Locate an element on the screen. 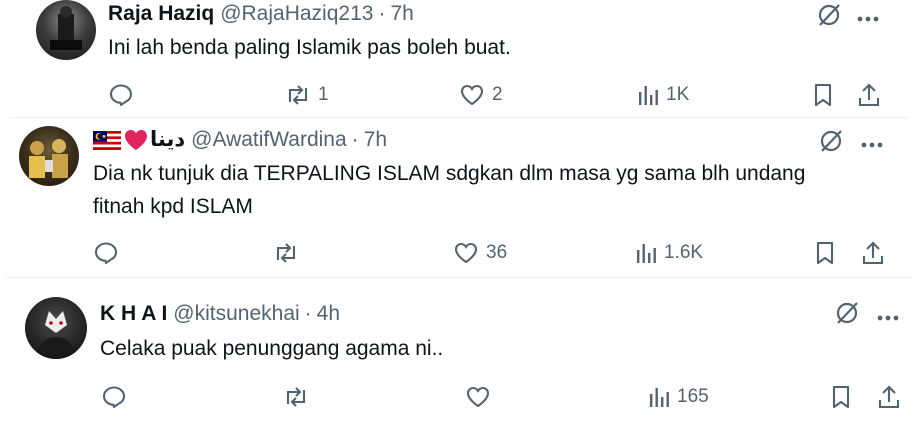  red-heart-icon is located at coordinates (136, 140).